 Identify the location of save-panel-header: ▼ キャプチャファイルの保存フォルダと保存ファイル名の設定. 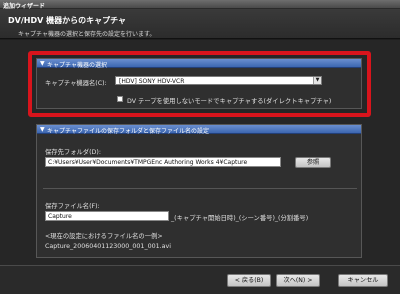
(199, 130).